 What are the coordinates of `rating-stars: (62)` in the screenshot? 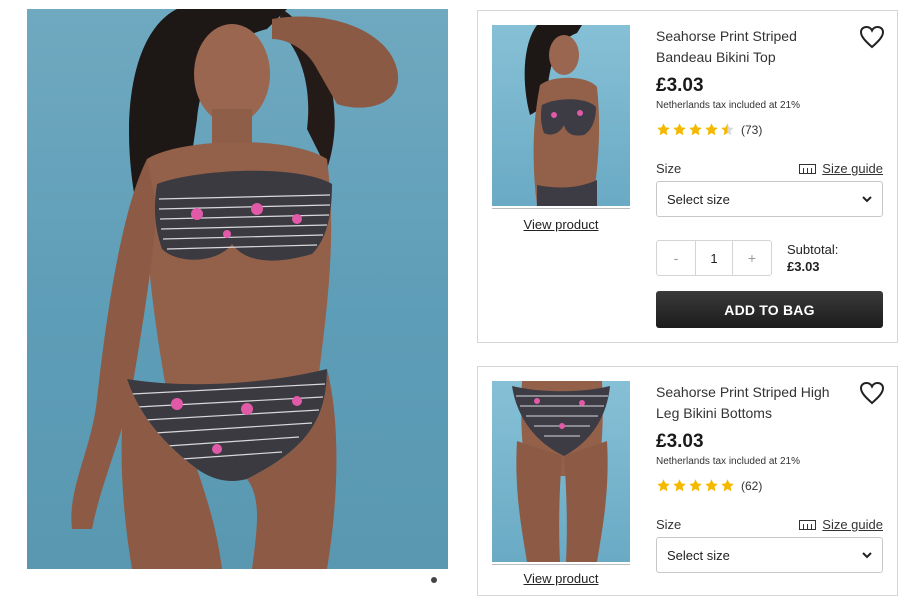 It's located at (709, 485).